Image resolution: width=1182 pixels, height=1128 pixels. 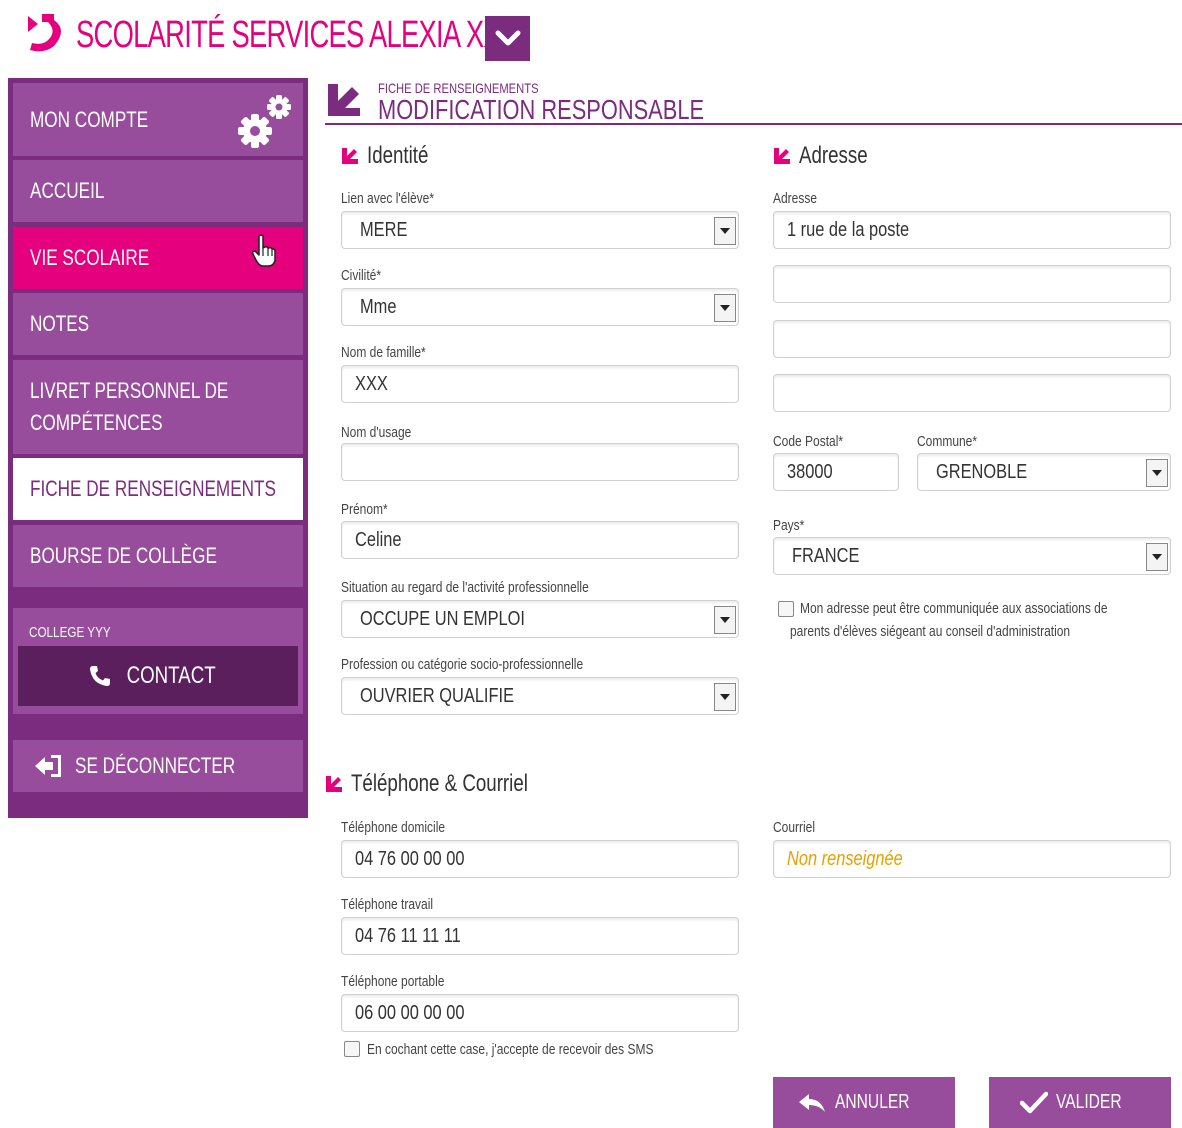 What do you see at coordinates (344, 100) in the screenshot?
I see `page-arrow-icon` at bounding box center [344, 100].